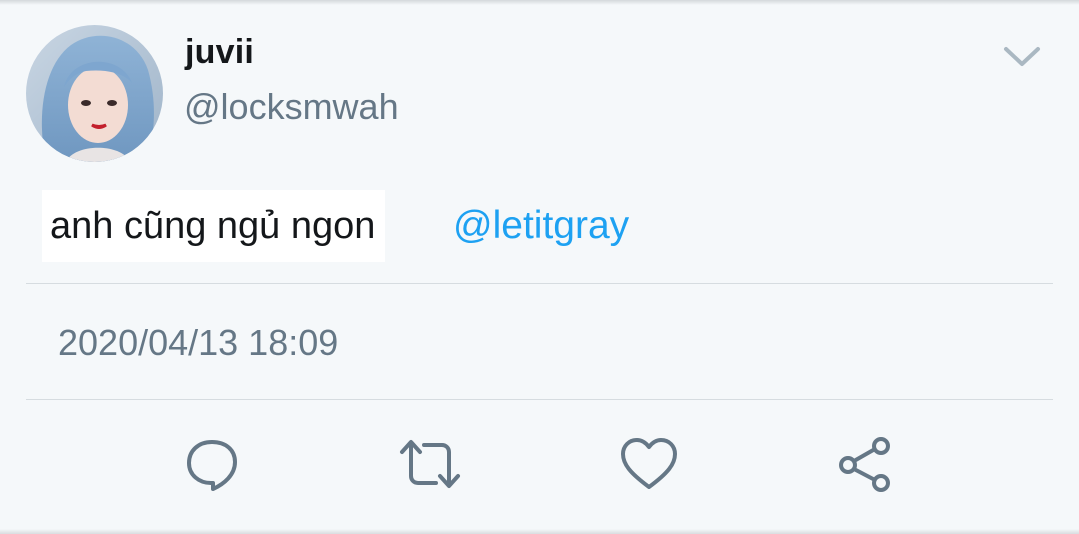 The height and width of the screenshot is (534, 1079). What do you see at coordinates (94, 93) in the screenshot?
I see `avatar` at bounding box center [94, 93].